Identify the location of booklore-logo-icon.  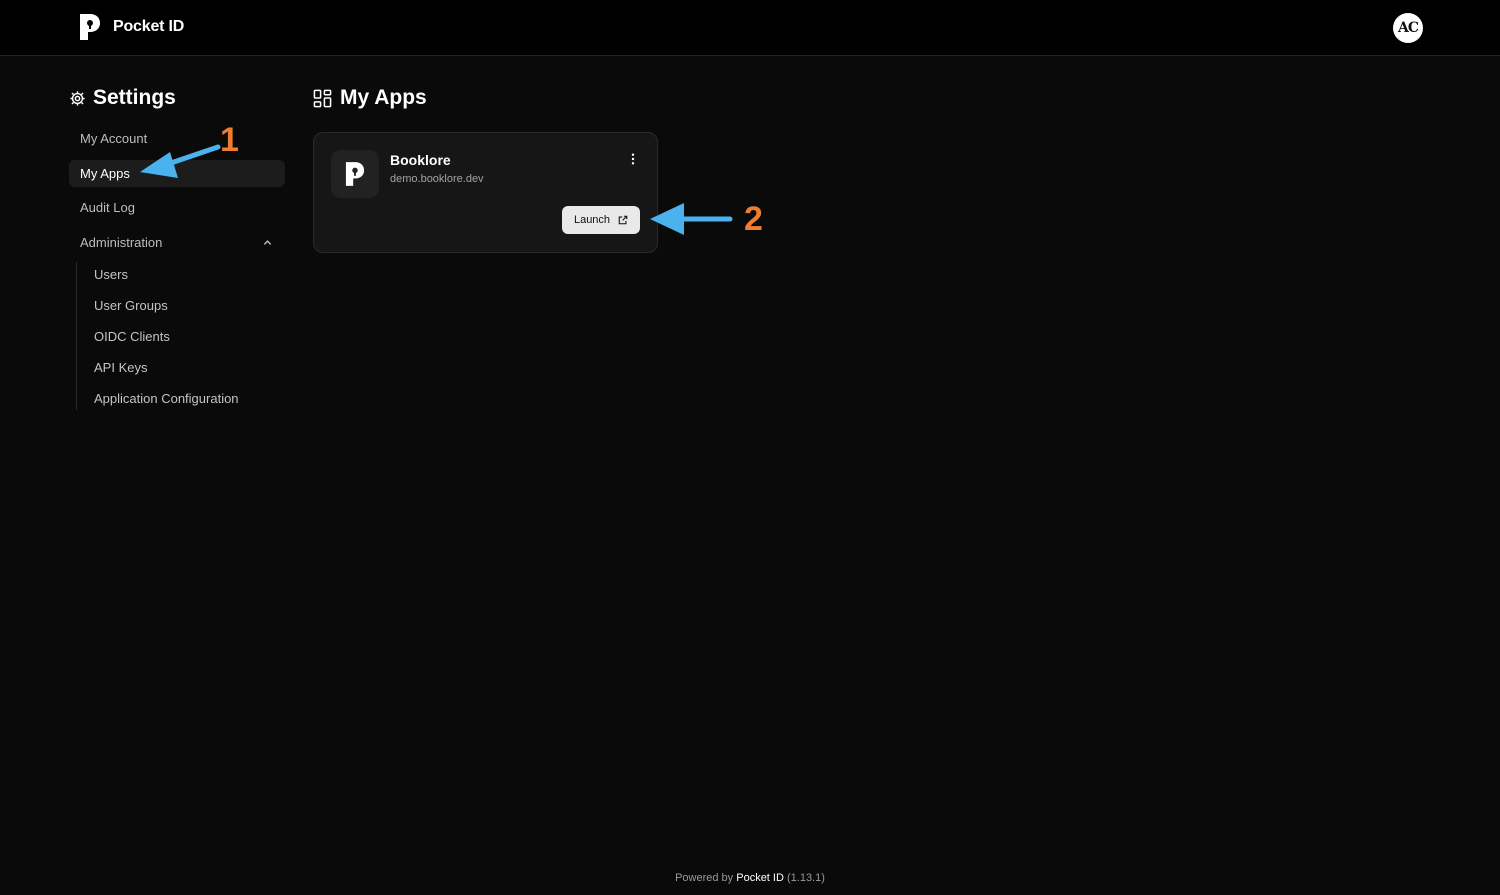
(355, 174).